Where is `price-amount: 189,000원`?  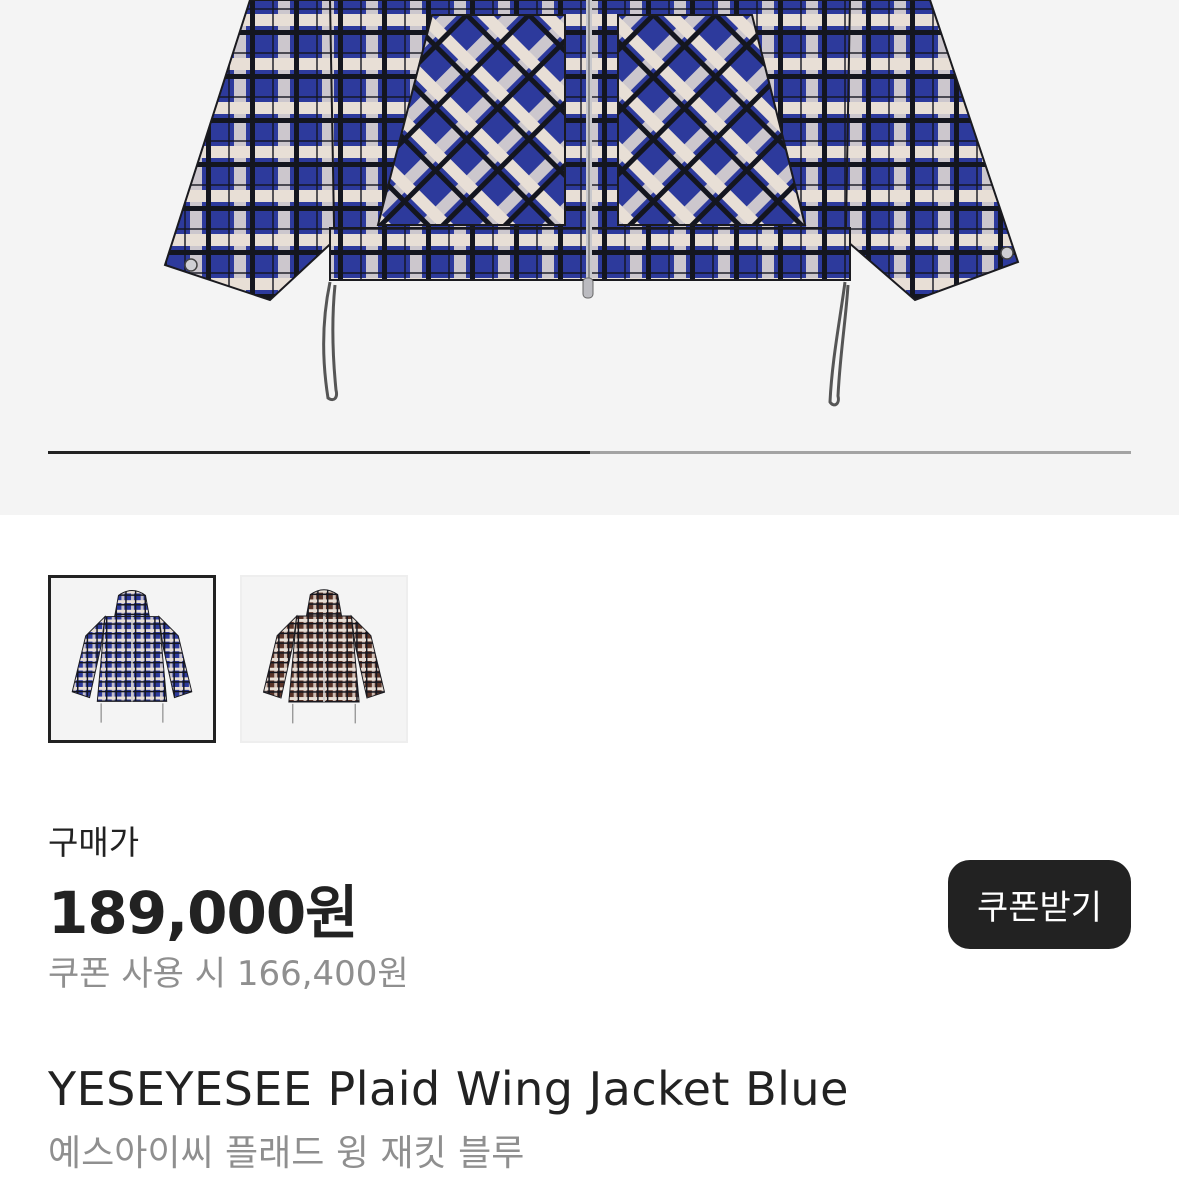 price-amount: 189,000원 is located at coordinates (203, 913).